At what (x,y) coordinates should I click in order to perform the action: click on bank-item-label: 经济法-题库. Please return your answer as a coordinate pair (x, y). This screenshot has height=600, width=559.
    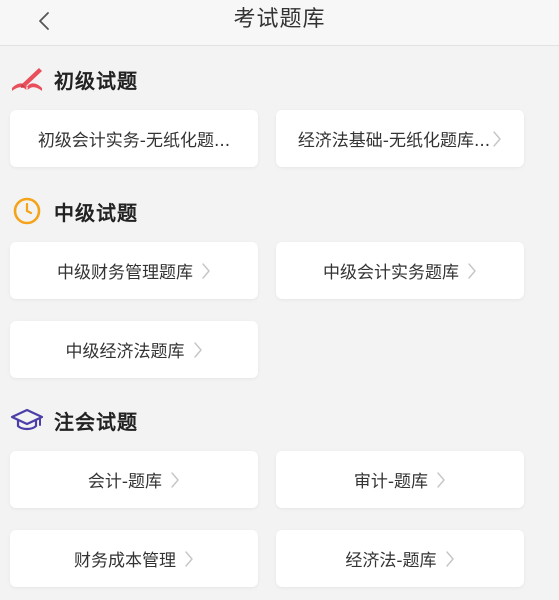
    Looking at the image, I should click on (391, 561).